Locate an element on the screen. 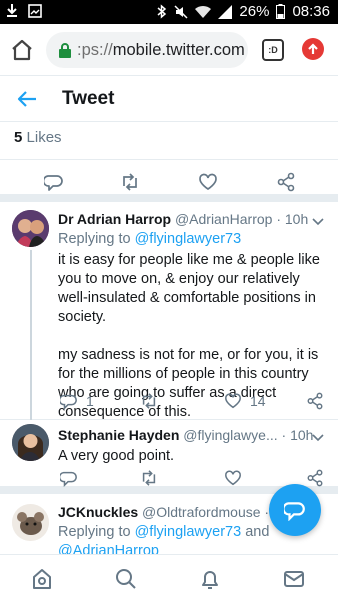  replying-to: Replying to @flyinglawyer73 is located at coordinates (150, 239).